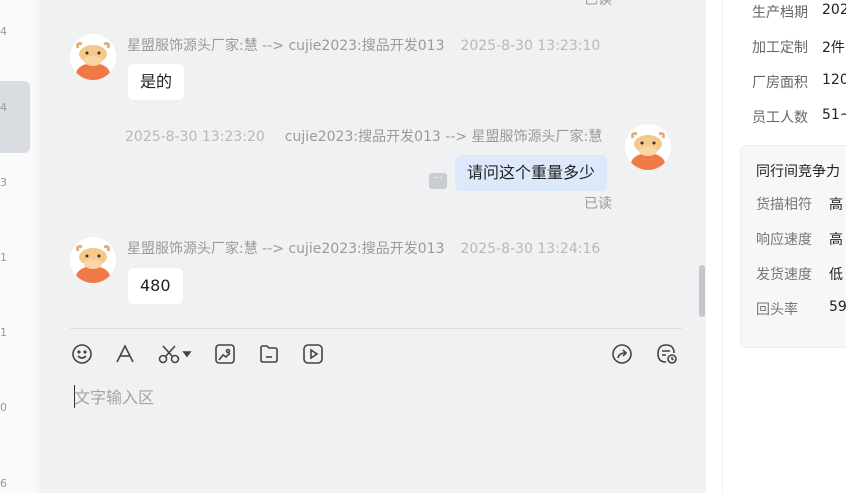  Describe the element at coordinates (834, 80) in the screenshot. I see `info-value: 120` at that location.